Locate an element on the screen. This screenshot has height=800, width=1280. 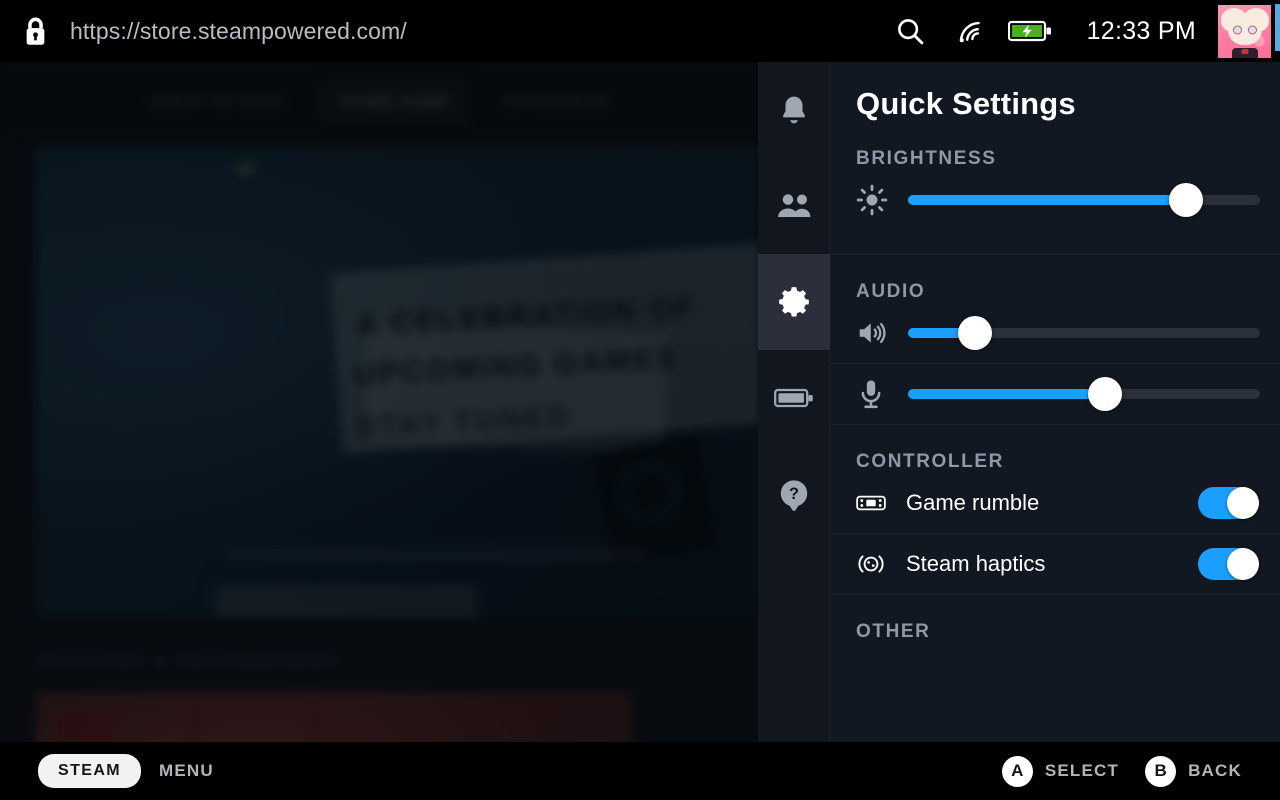
game-rumble-label: Game rumble is located at coordinates (973, 502).